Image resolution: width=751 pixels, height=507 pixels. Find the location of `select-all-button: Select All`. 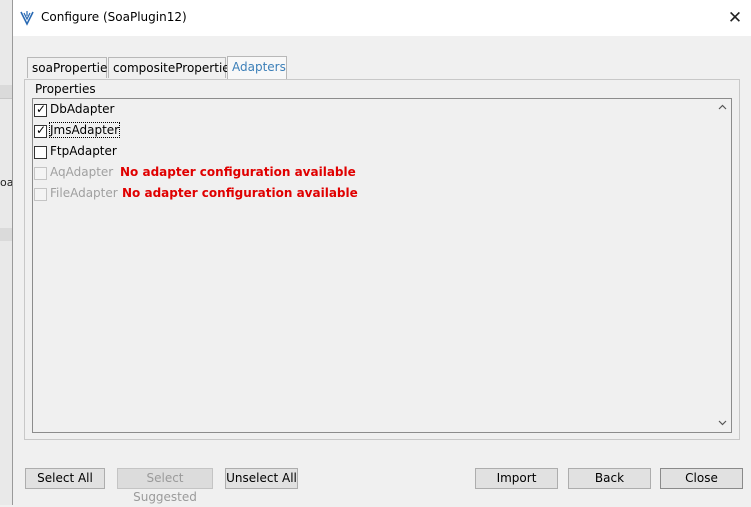

select-all-button: Select All is located at coordinates (65, 478).